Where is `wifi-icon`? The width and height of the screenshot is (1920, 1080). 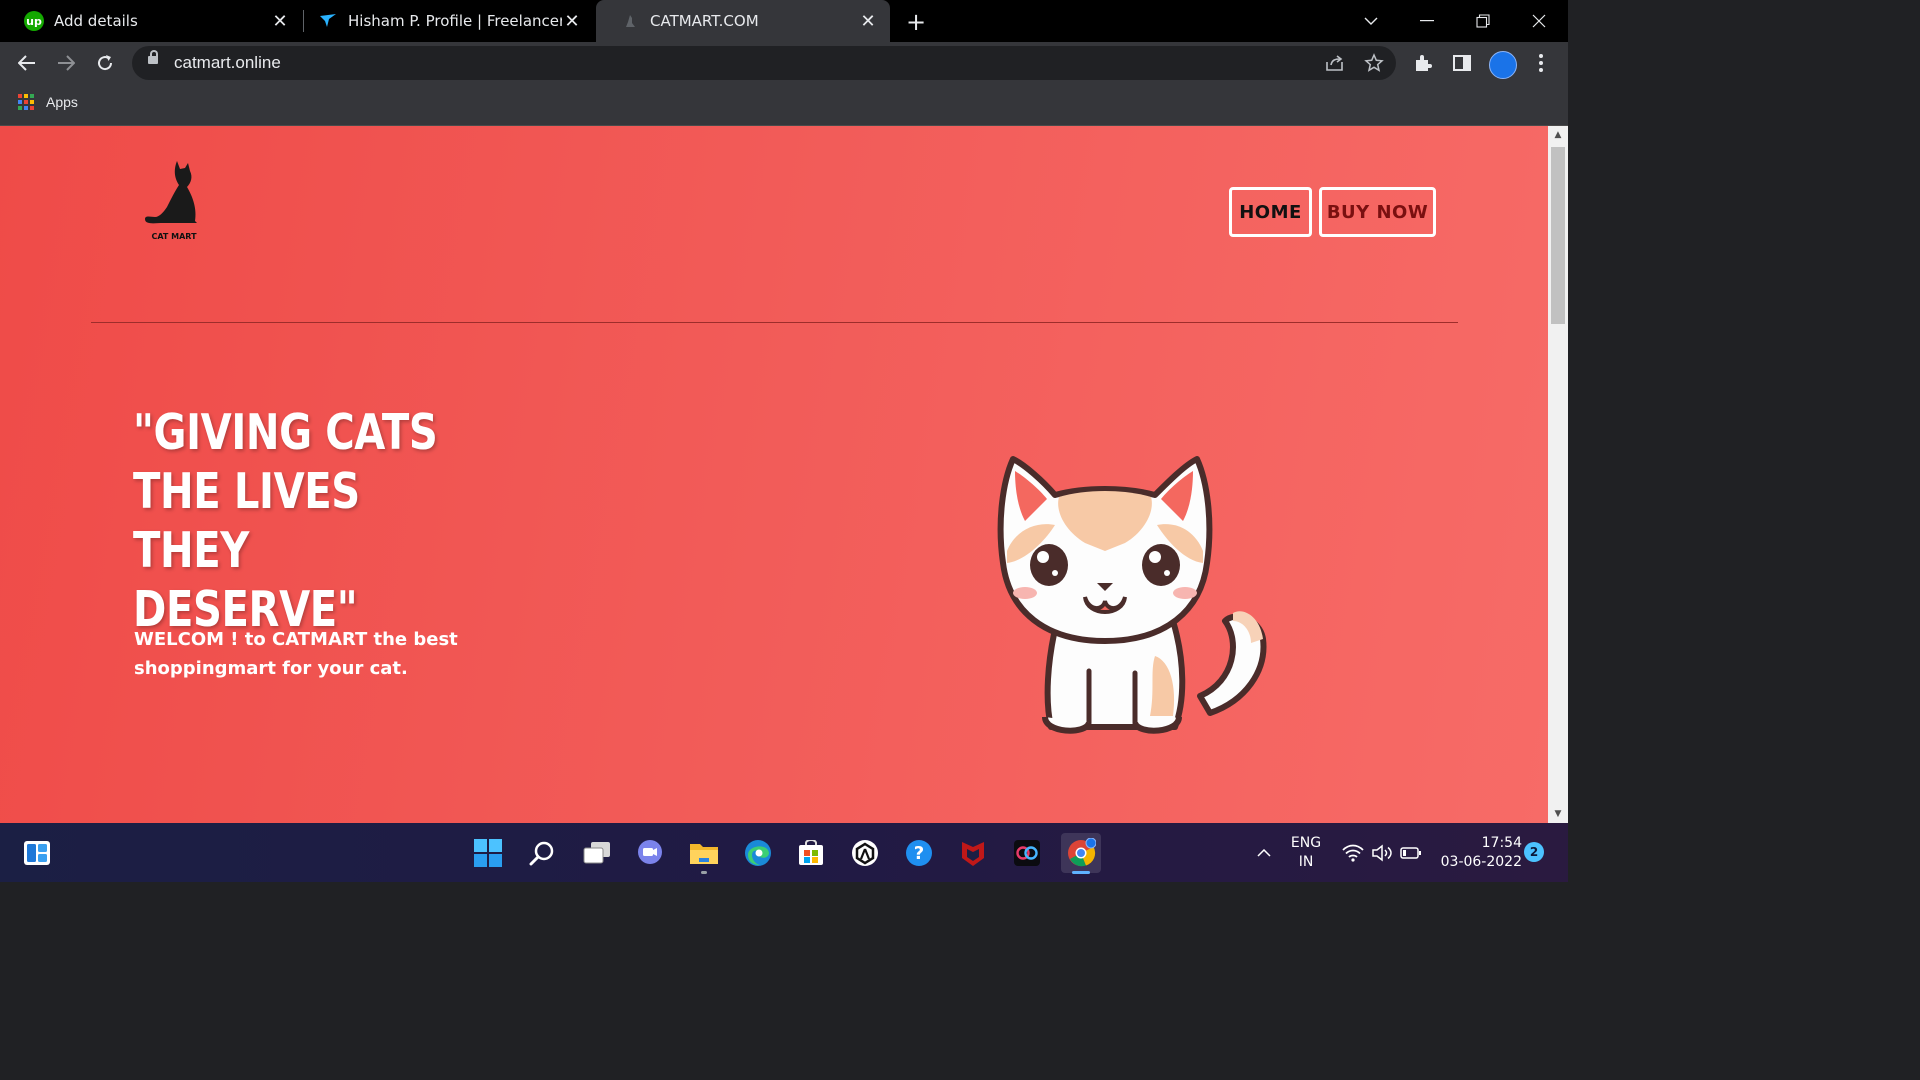
wifi-icon is located at coordinates (1353, 852).